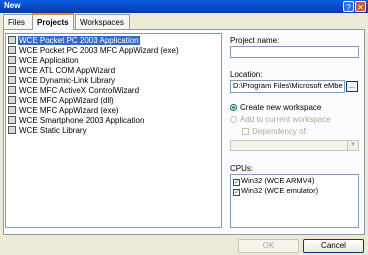 The height and width of the screenshot is (255, 368). I want to click on close-icon: ✕, so click(360, 6).